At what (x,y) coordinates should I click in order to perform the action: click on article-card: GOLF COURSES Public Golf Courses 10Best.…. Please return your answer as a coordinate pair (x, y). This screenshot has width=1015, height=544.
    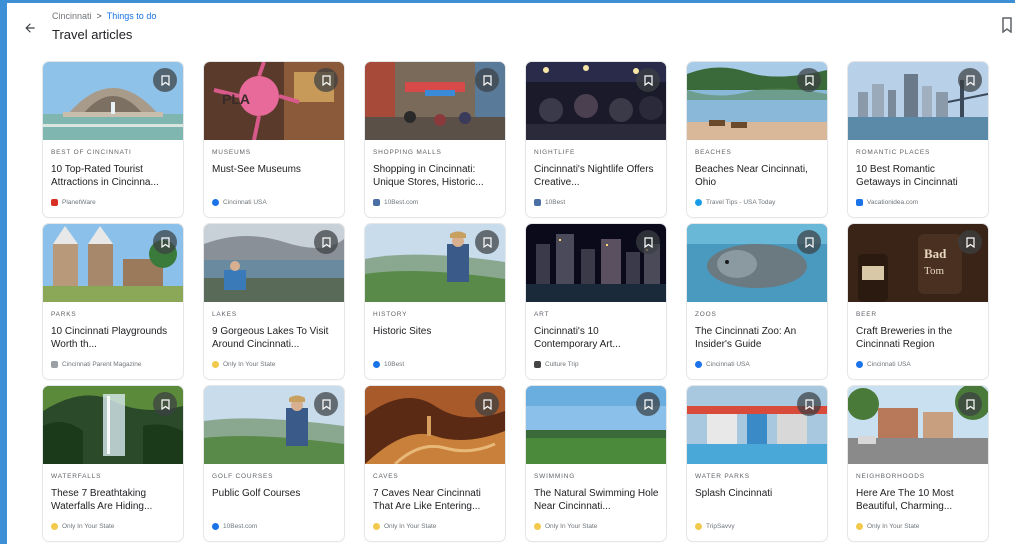
    Looking at the image, I should click on (274, 463).